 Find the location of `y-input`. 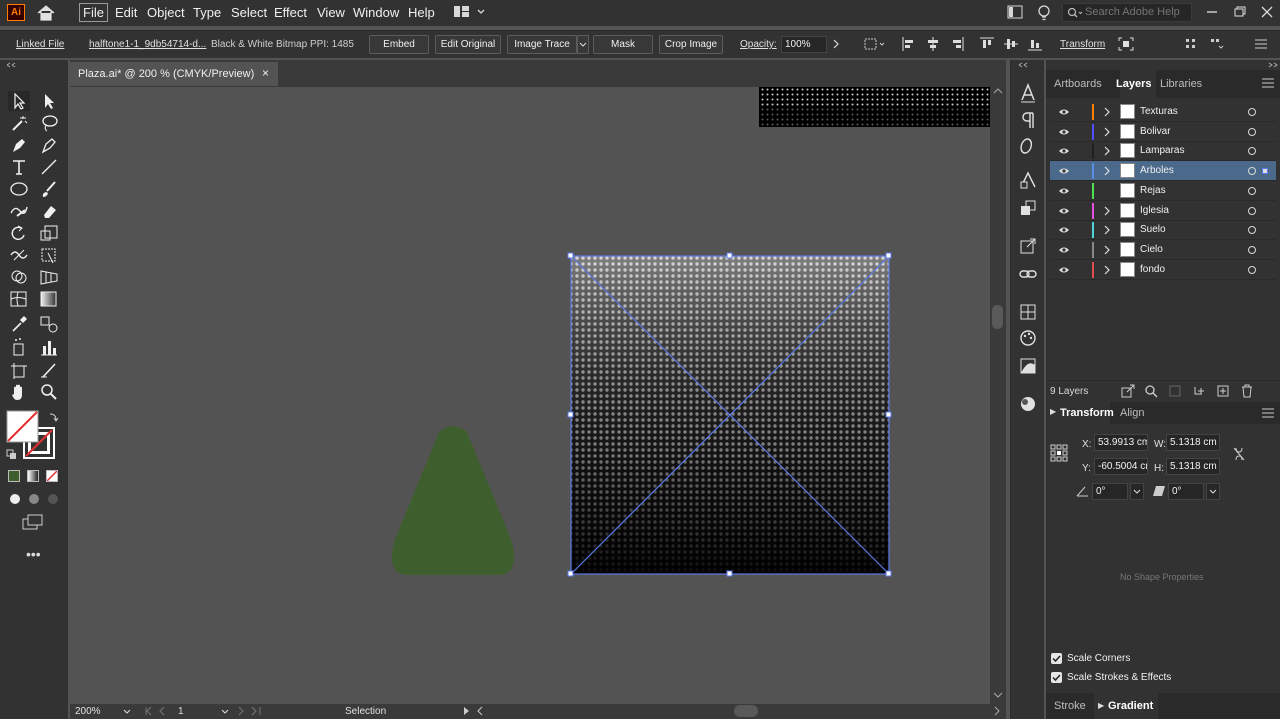

y-input is located at coordinates (1121, 466).